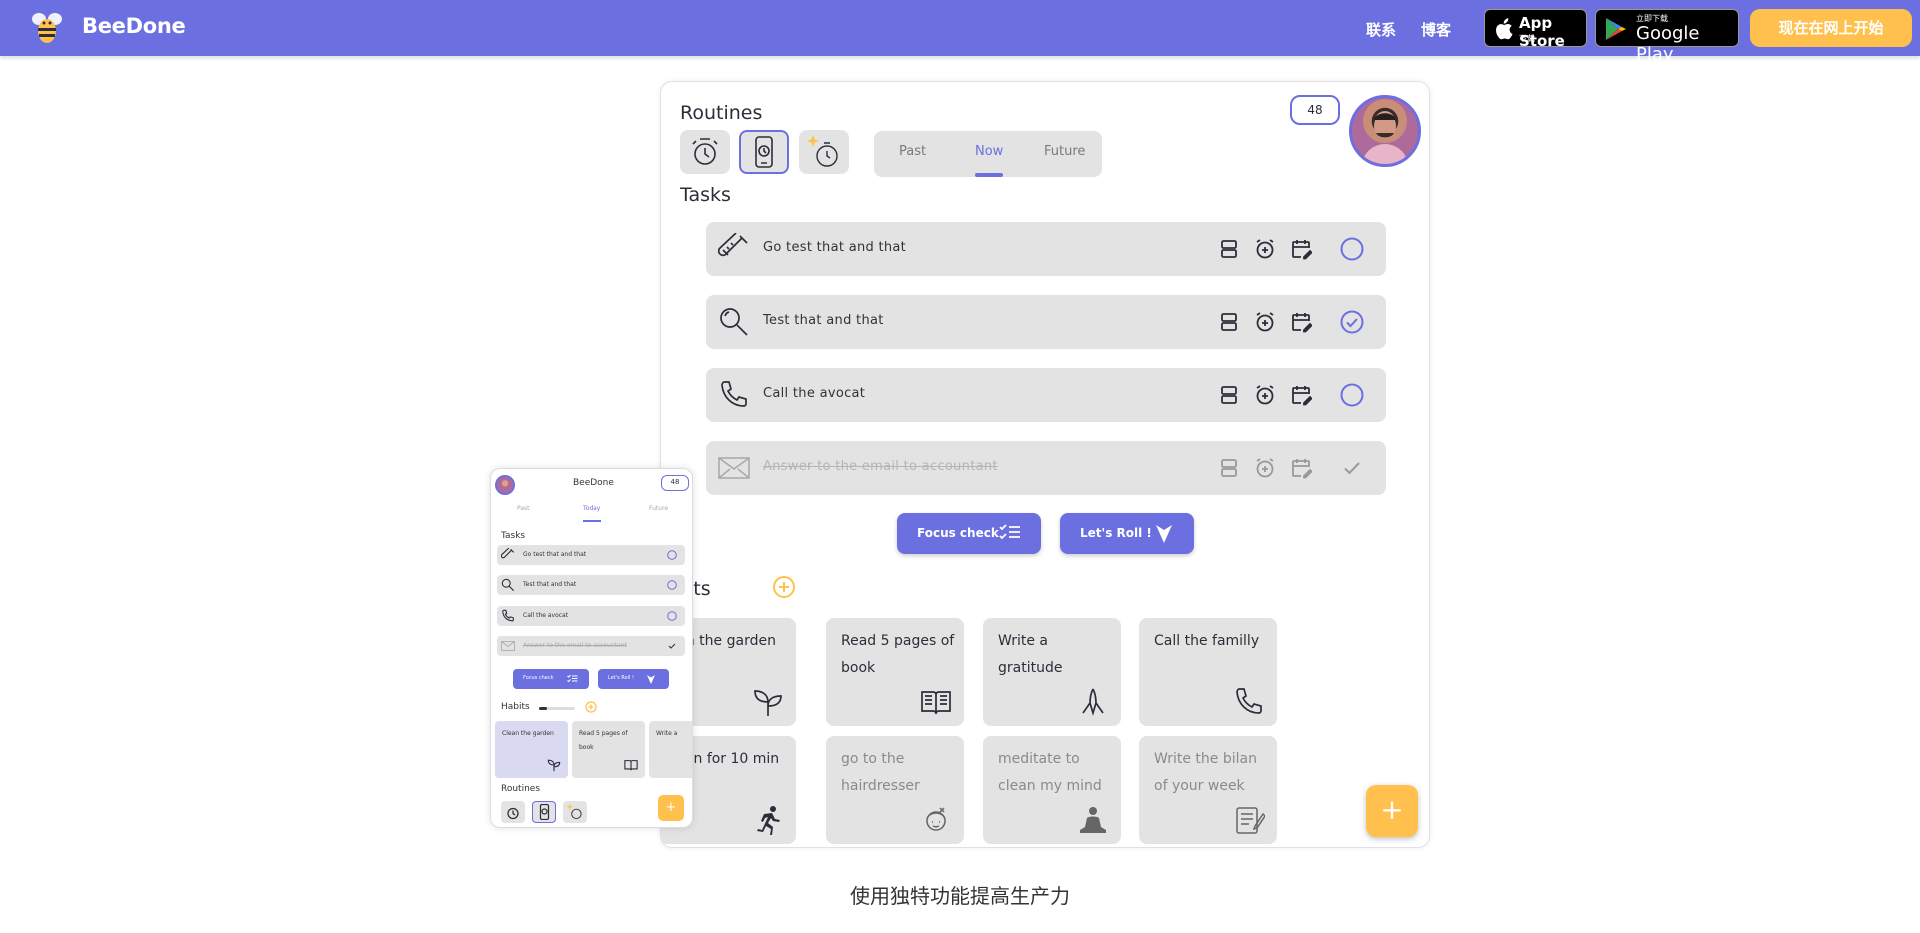 The height and width of the screenshot is (933, 1920). I want to click on google-play-button: 立即下载 Google Play, so click(1667, 37).